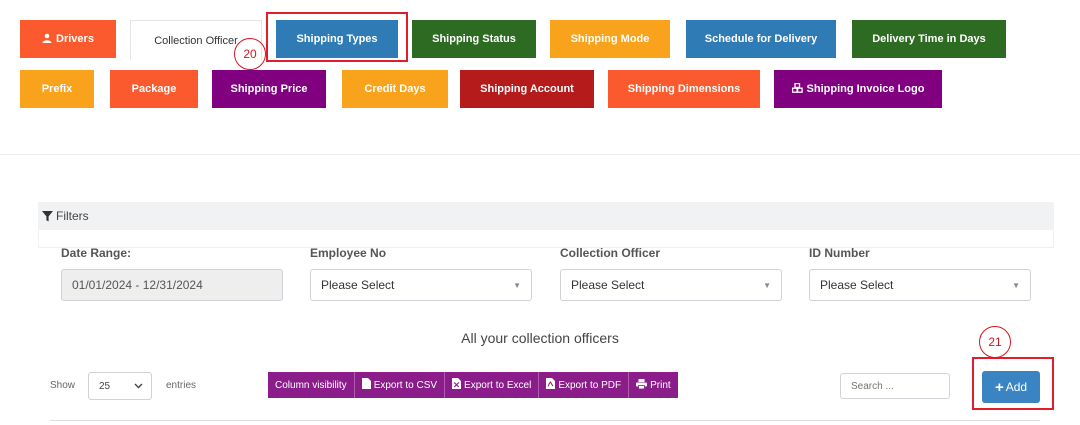 The height and width of the screenshot is (425, 1080). What do you see at coordinates (96, 253) in the screenshot?
I see `date-range-label: Date Range:` at bounding box center [96, 253].